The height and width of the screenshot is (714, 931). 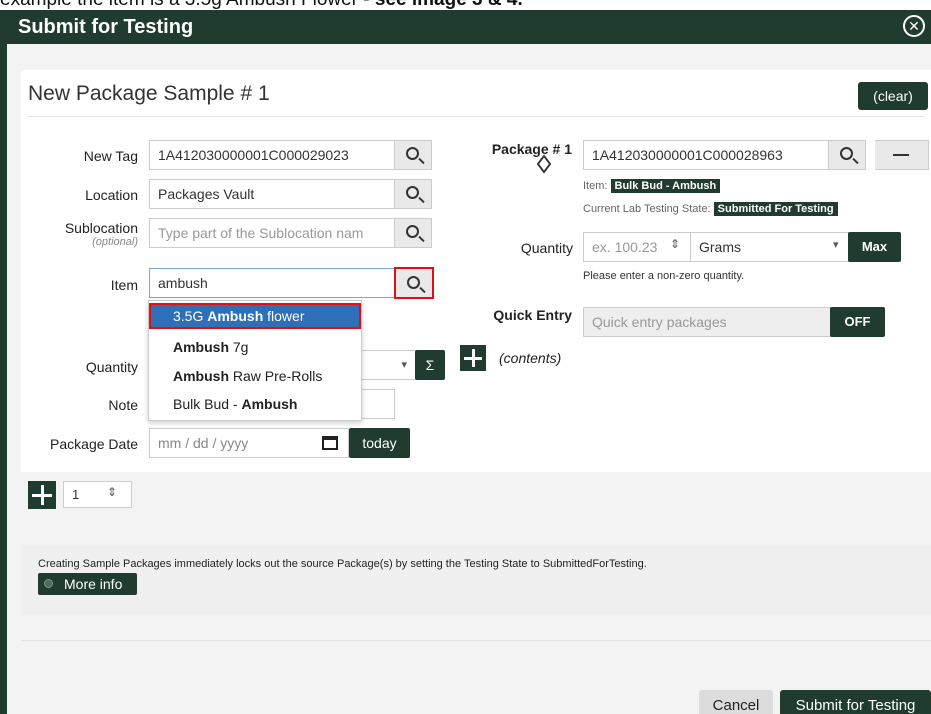 I want to click on sublocation-label-text: Sublocation, so click(x=101, y=228).